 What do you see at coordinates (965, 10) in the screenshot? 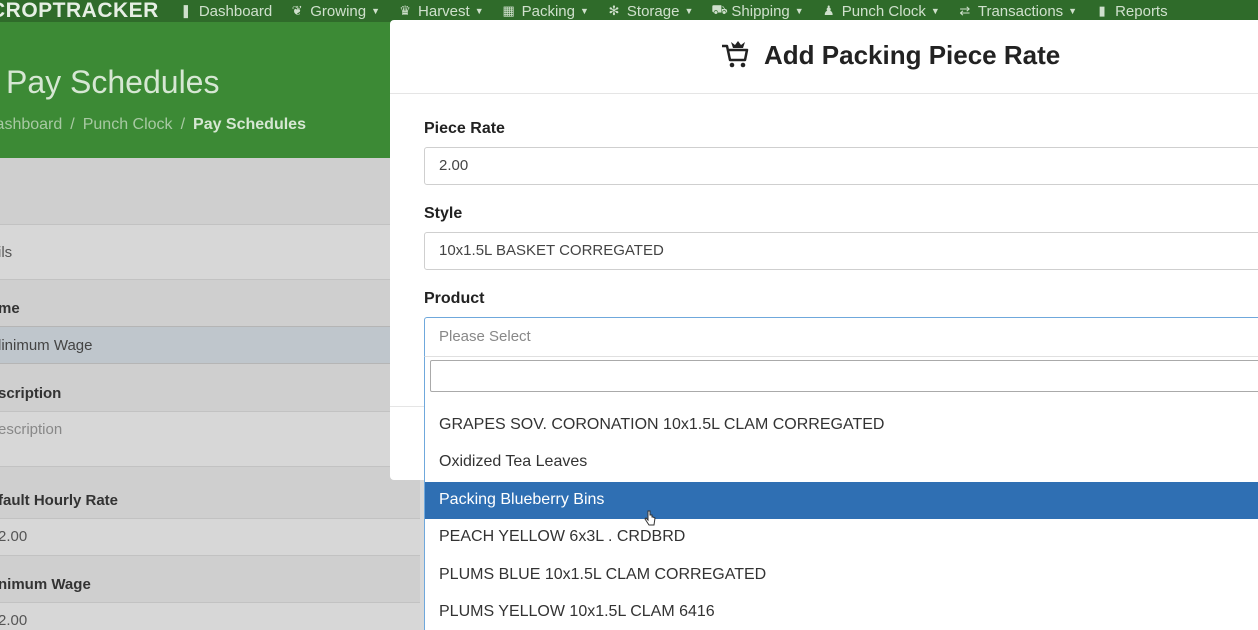
I see `exchange-icon: ⇄` at bounding box center [965, 10].